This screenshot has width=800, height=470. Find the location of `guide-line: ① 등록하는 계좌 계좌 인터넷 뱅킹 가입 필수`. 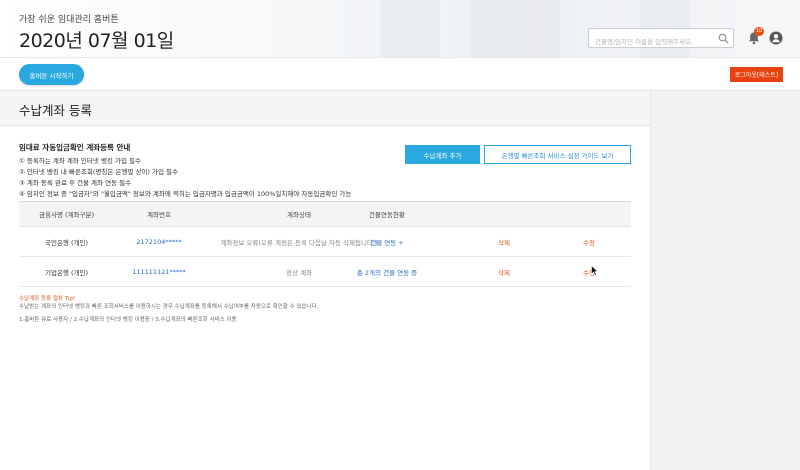

guide-line: ① 등록하는 계좌 계좌 인터넷 뱅킹 가입 필수 is located at coordinates (80, 161).